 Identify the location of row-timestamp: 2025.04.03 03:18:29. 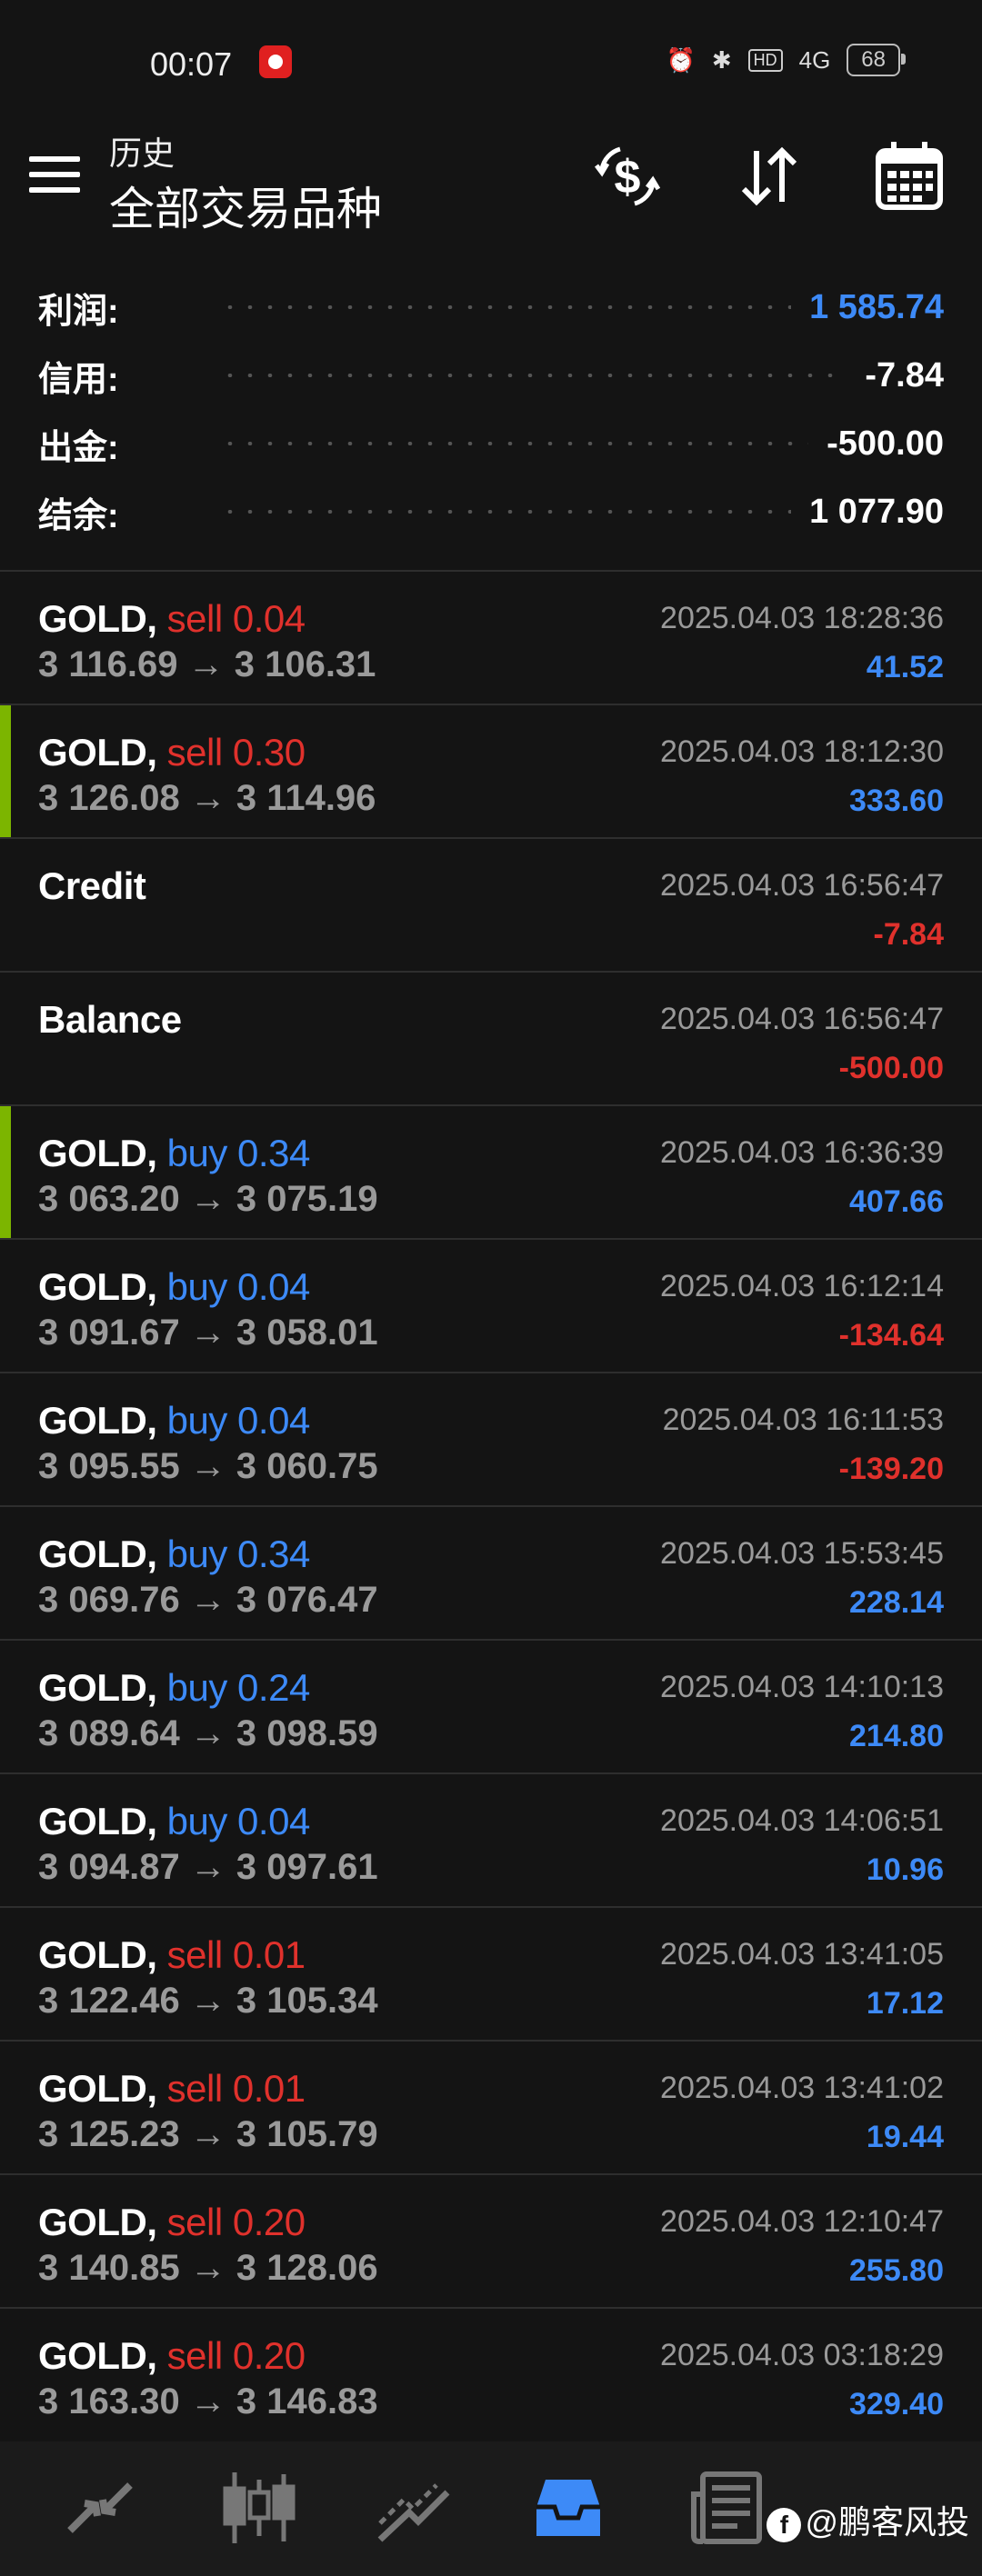
(802, 2355).